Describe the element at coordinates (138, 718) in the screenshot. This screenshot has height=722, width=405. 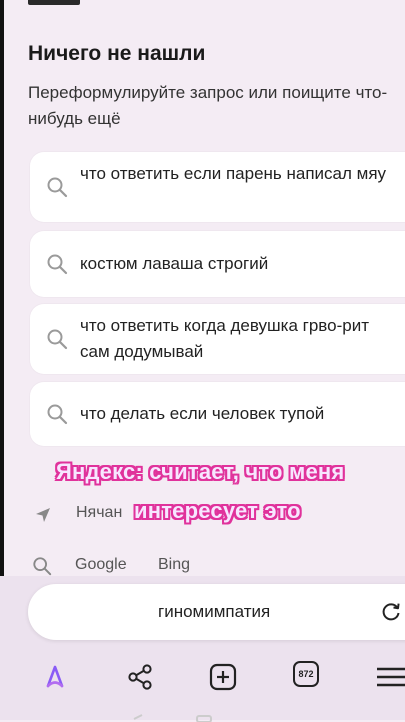
I see `system-back-icon` at that location.